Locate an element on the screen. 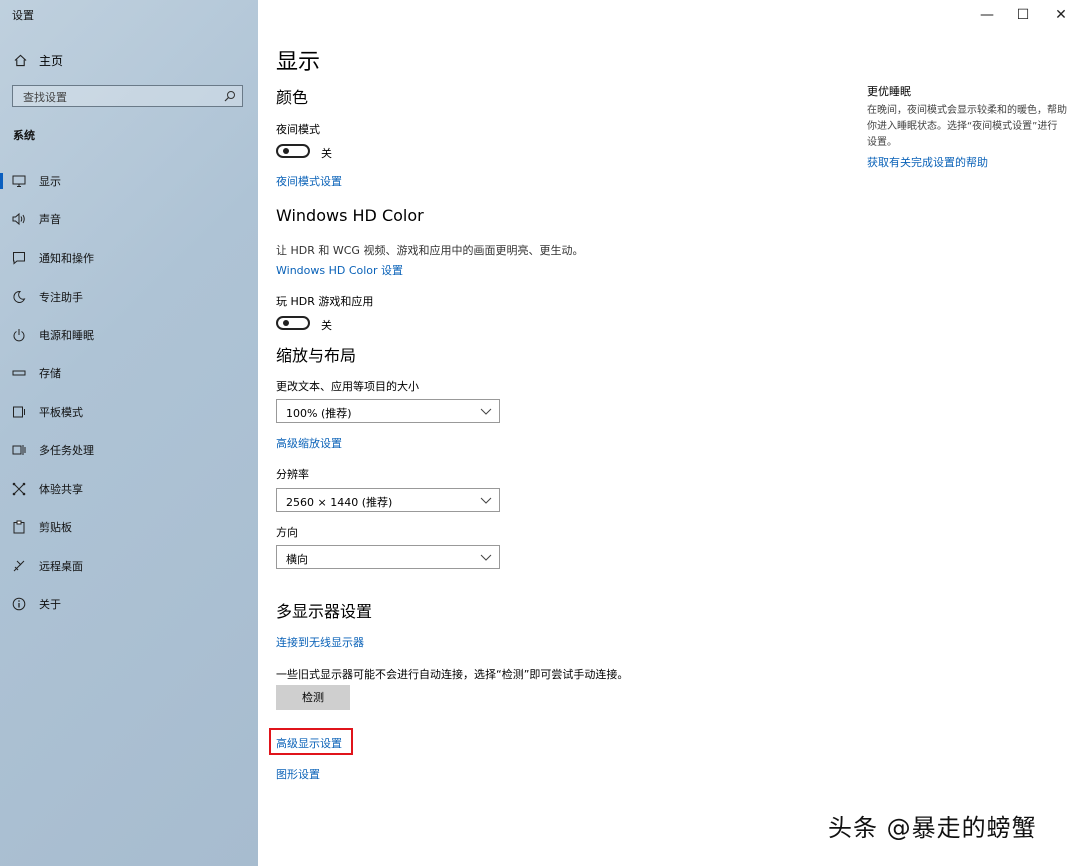  sidebar-item-display: 显示 is located at coordinates (129, 181).